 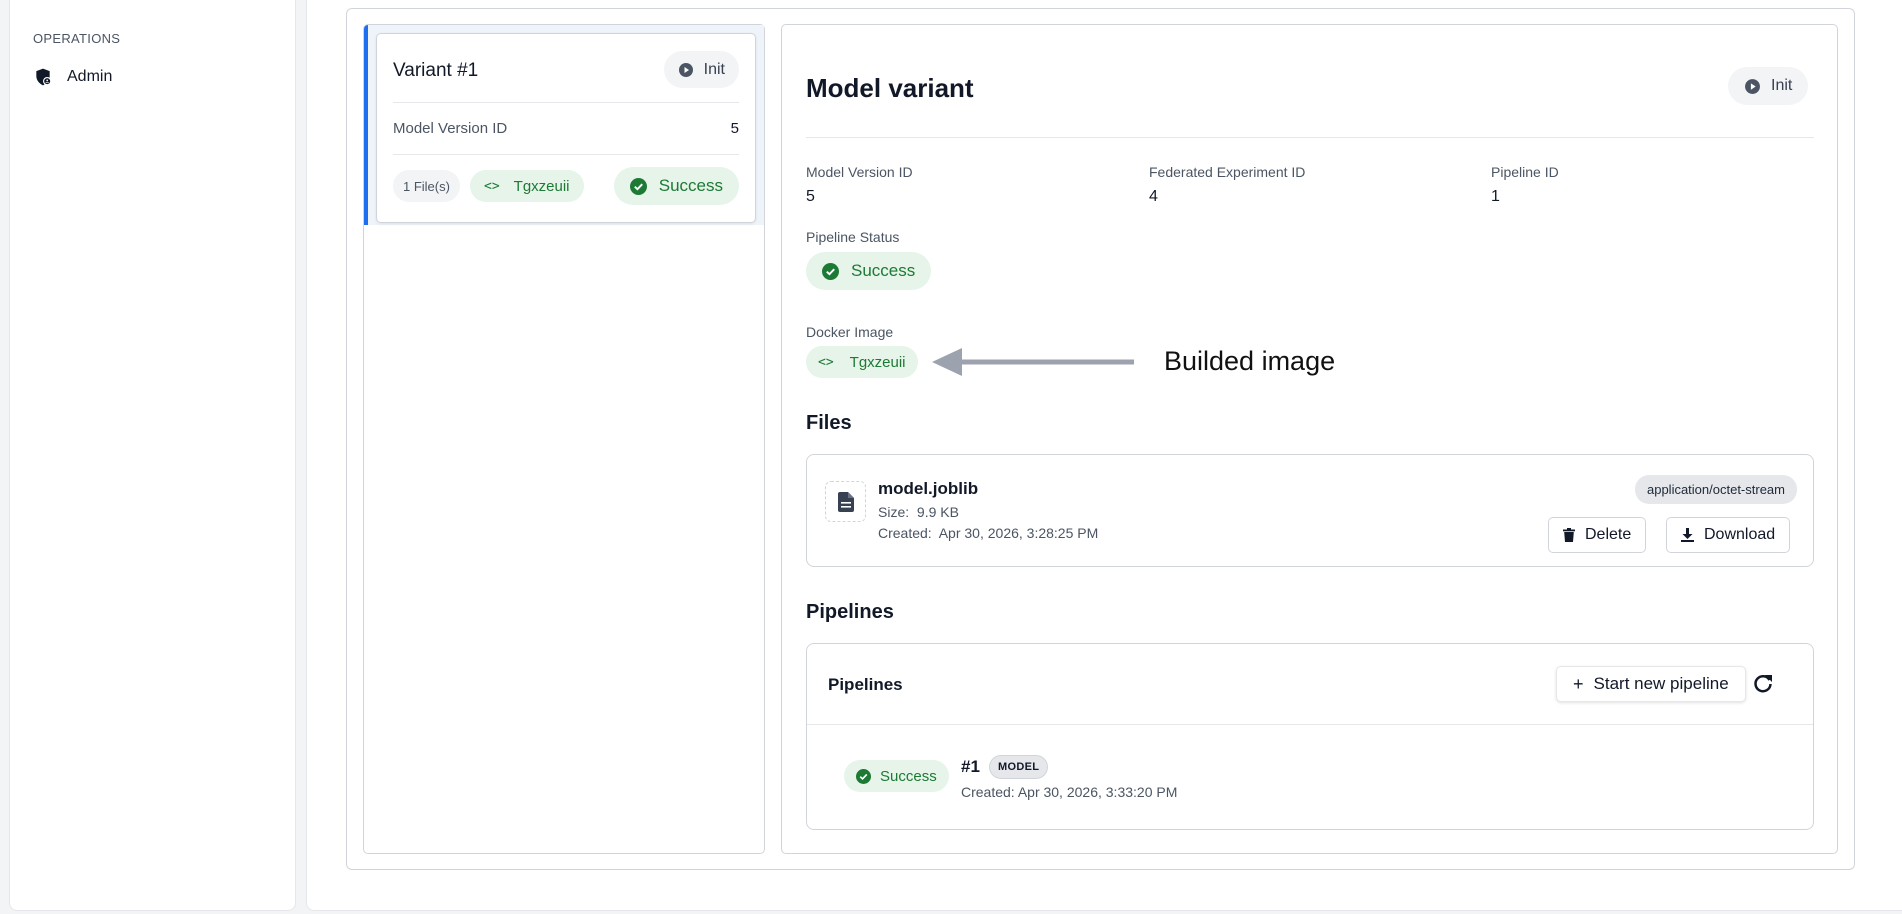 What do you see at coordinates (426, 186) in the screenshot?
I see `files-count-badge: 1 File(s)` at bounding box center [426, 186].